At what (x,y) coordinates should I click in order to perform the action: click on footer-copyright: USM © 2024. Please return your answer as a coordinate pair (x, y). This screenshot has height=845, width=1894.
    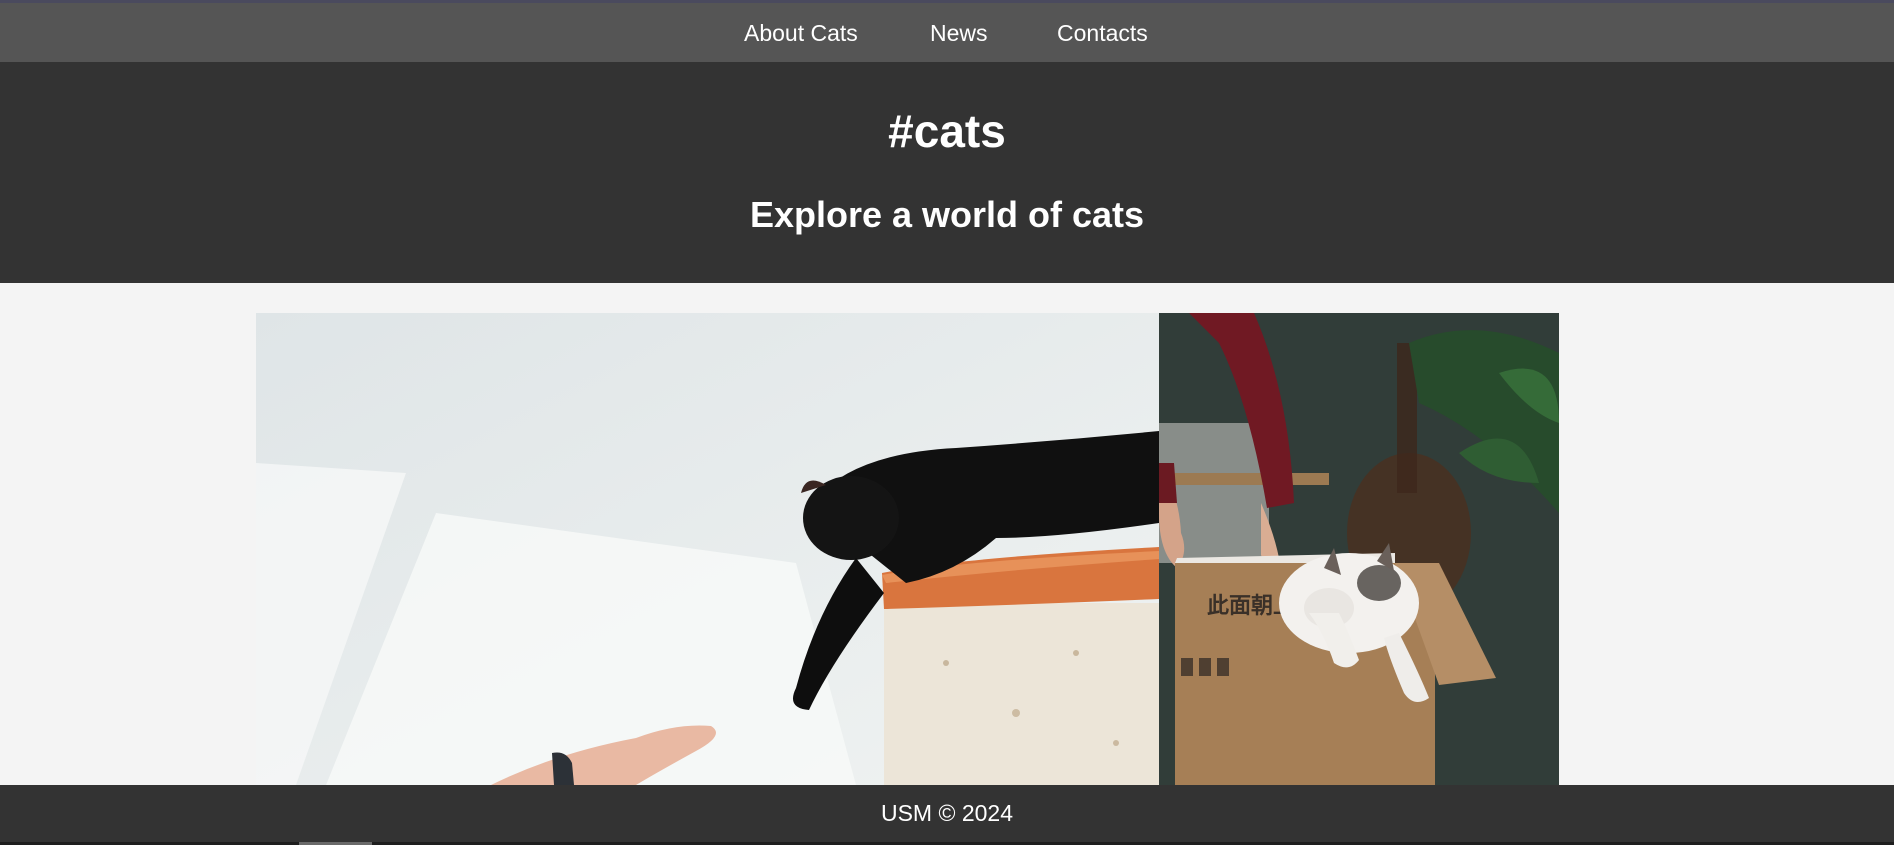
    Looking at the image, I should click on (946, 813).